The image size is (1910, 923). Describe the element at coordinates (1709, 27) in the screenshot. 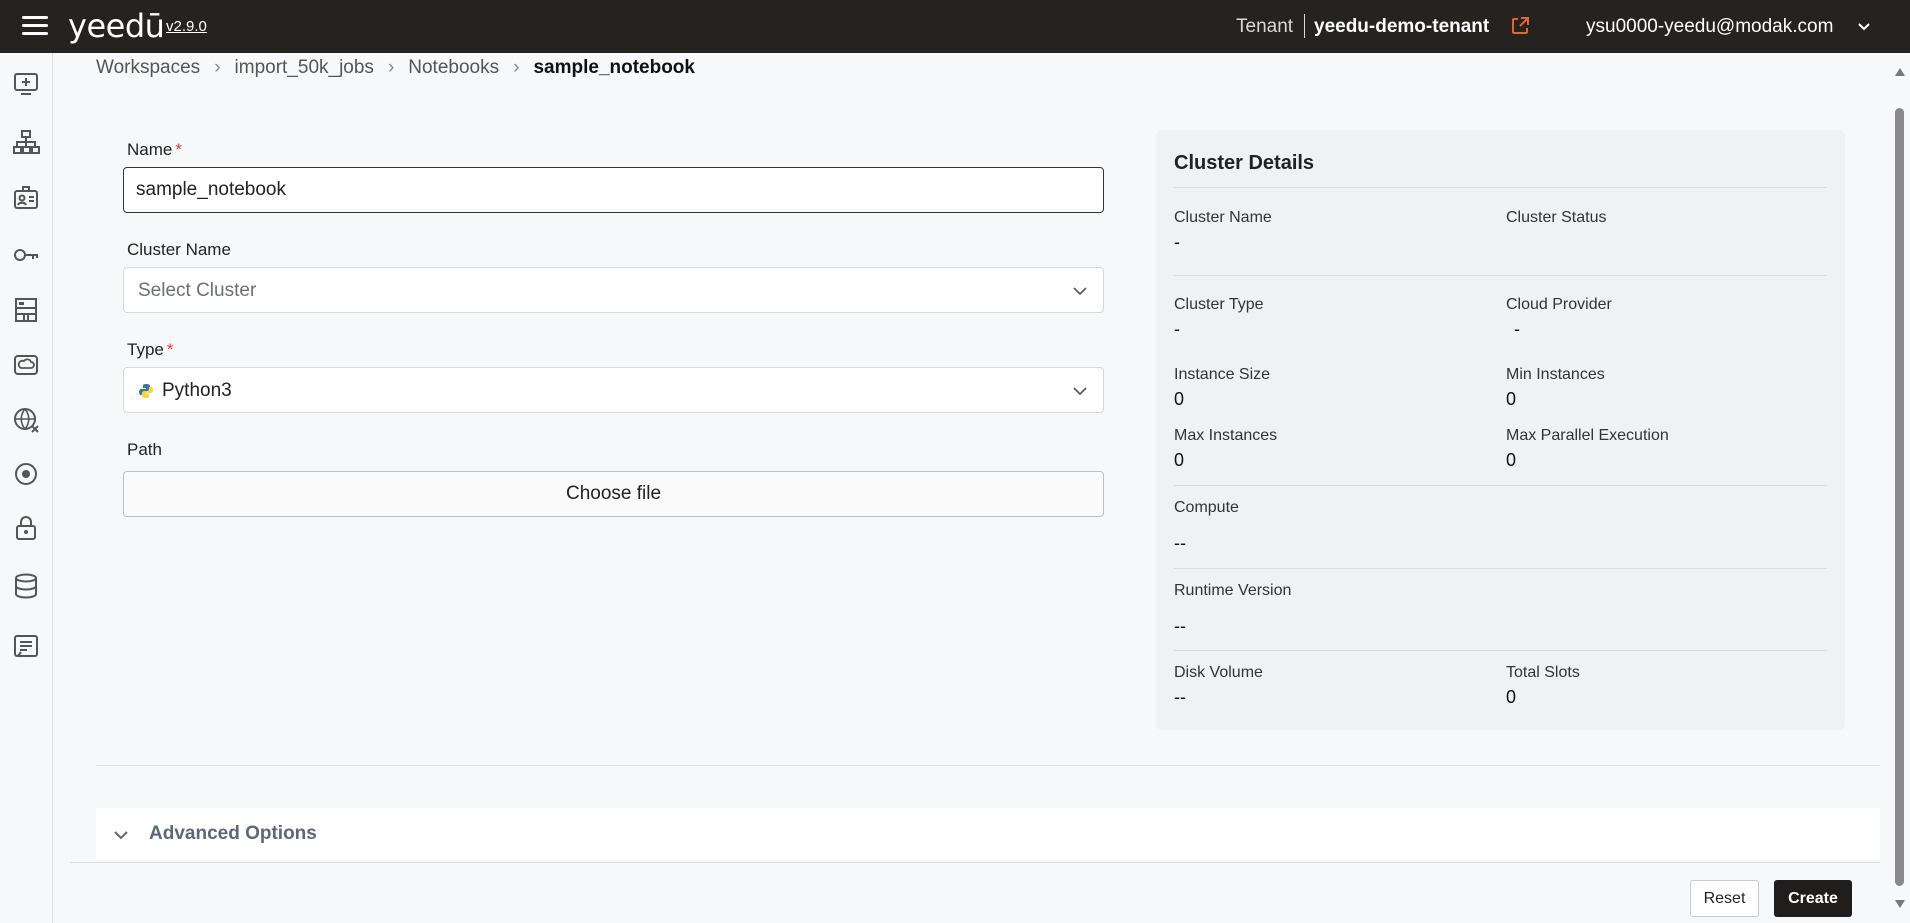

I see `user-menu: ysu0000-yeedu@modak.com` at that location.